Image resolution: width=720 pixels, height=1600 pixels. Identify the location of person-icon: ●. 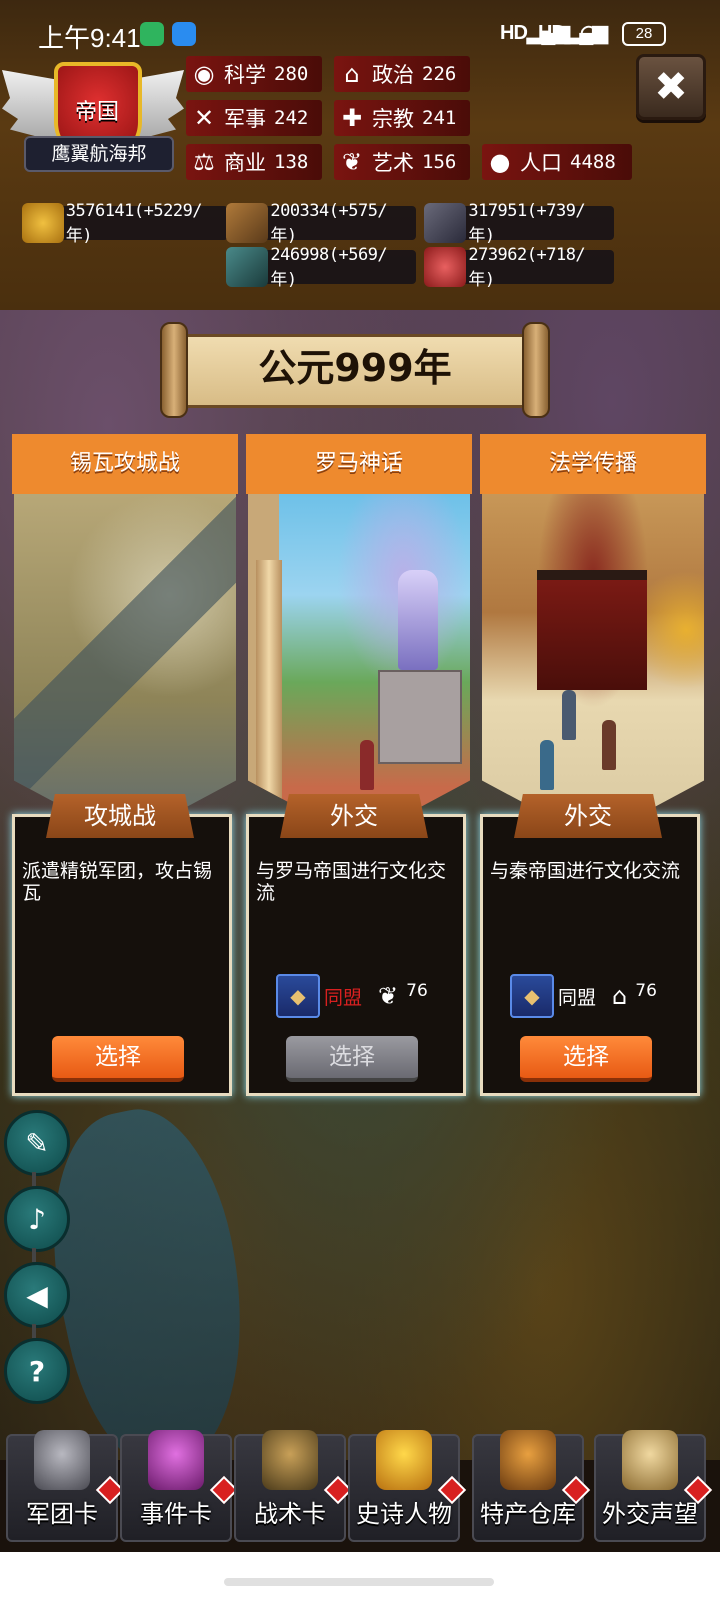
(500, 162).